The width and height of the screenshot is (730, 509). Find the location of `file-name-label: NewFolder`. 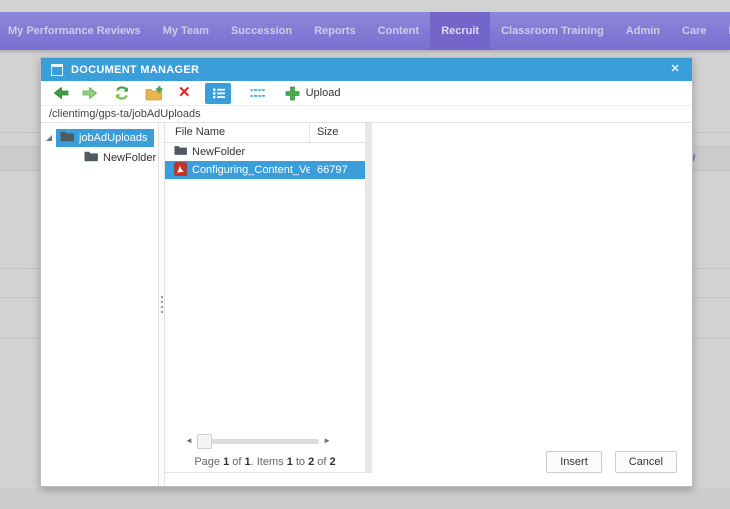

file-name-label: NewFolder is located at coordinates (219, 152).